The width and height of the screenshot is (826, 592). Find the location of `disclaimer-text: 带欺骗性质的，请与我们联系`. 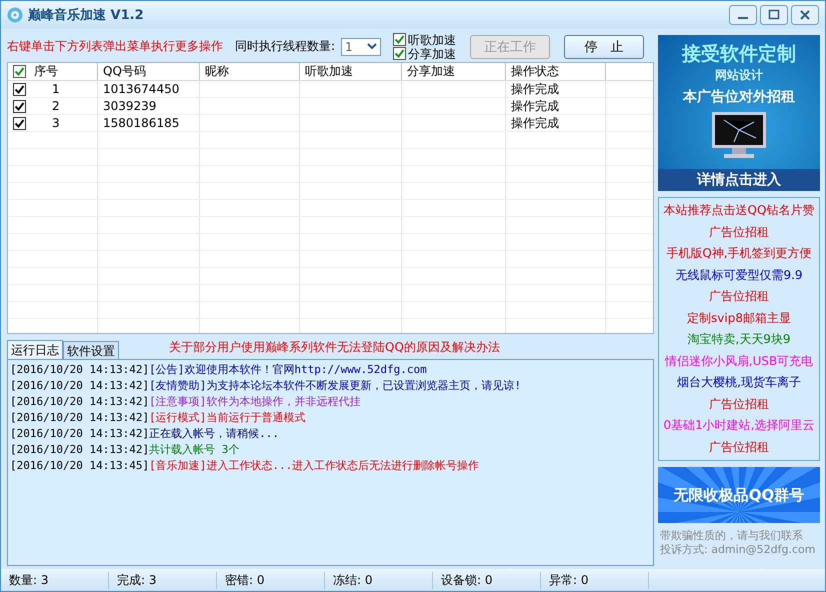

disclaimer-text: 带欺骗性质的，请与我们联系 is located at coordinates (732, 536).